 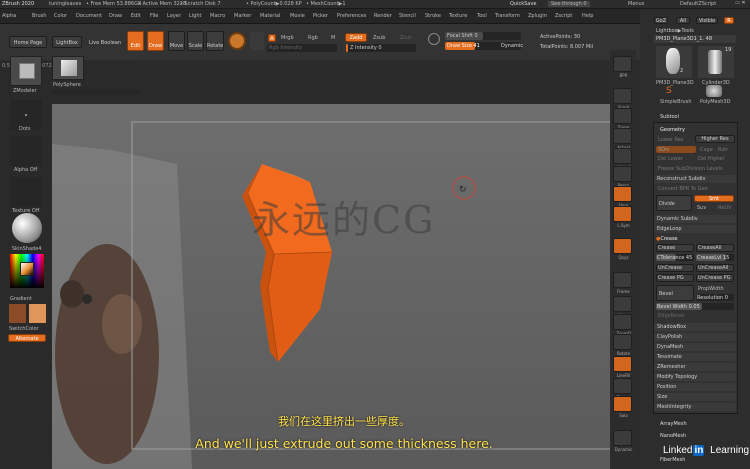 What do you see at coordinates (297, 16) in the screenshot?
I see `menu-movie: Movie` at bounding box center [297, 16].